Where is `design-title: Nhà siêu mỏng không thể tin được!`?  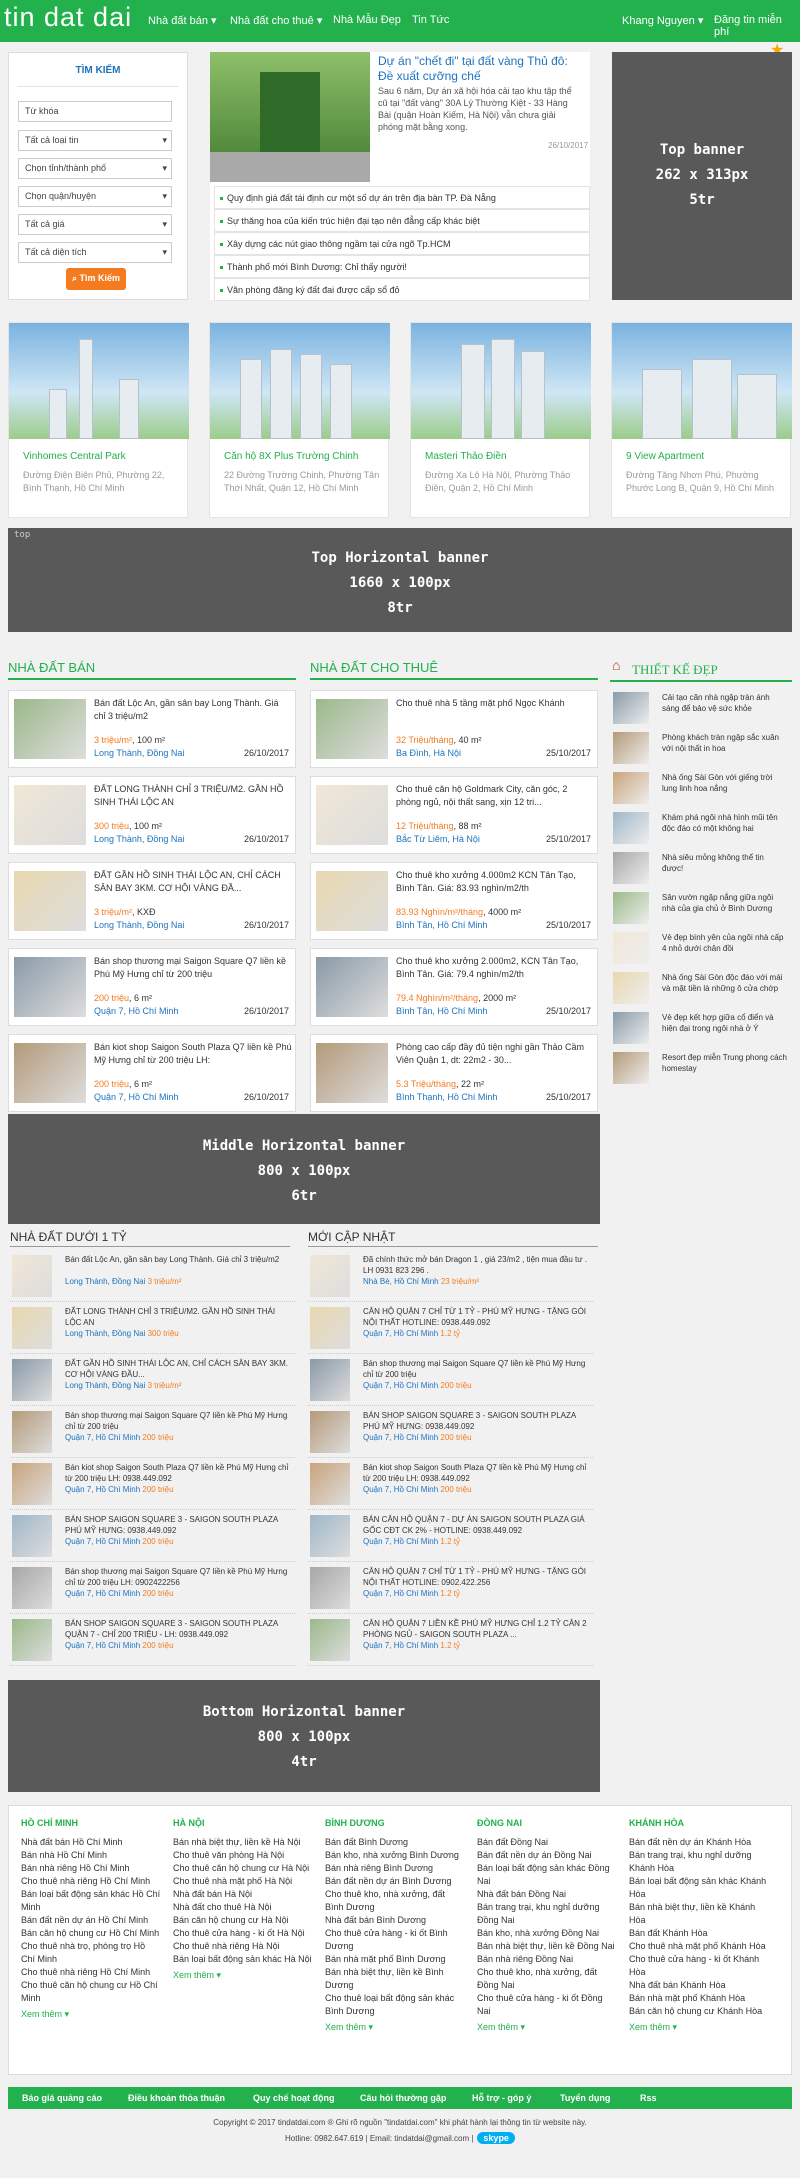
design-title: Nhà siêu mỏng không thể tin được! is located at coordinates (724, 863).